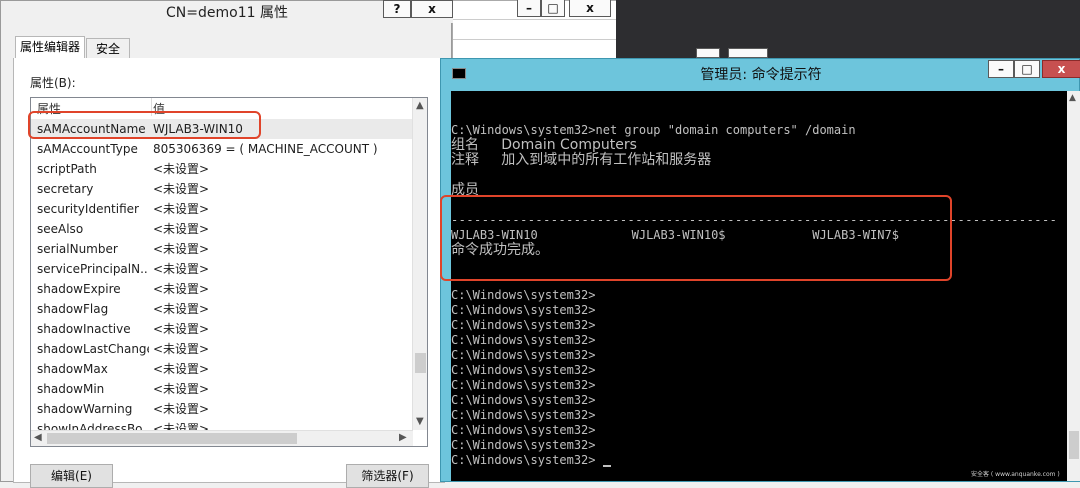  What do you see at coordinates (50, 47) in the screenshot?
I see `tab-attribute-editor: 属性编辑器` at bounding box center [50, 47].